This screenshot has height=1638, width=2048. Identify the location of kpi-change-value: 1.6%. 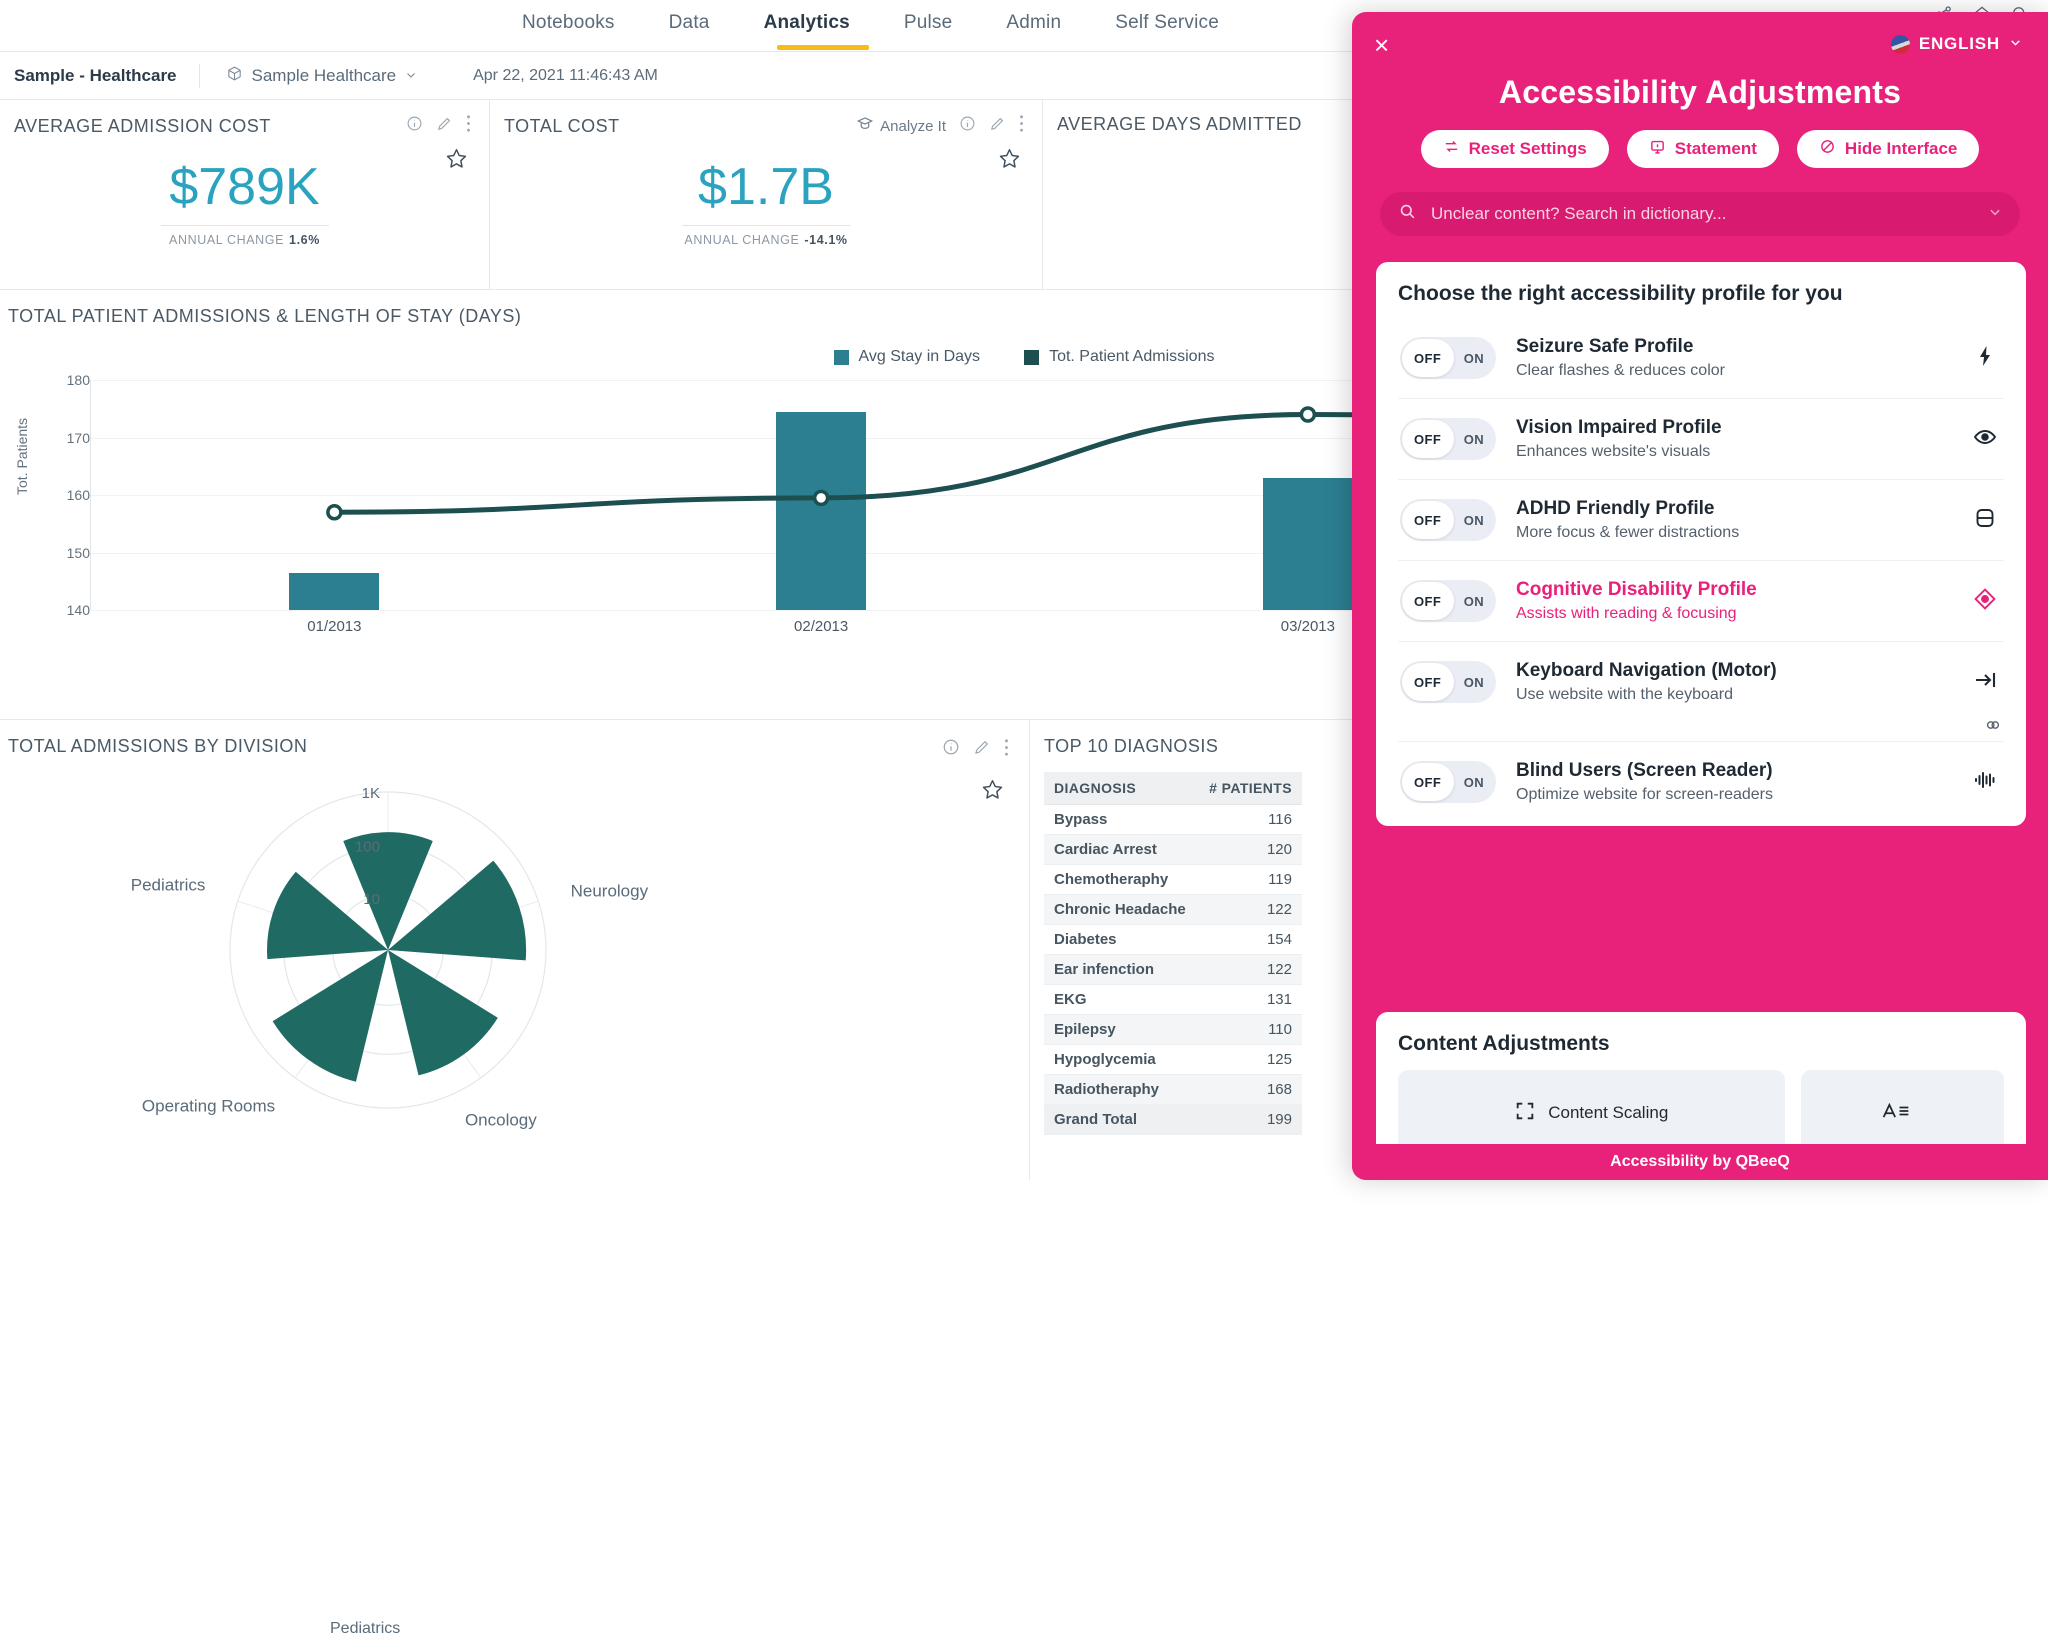
(304, 239).